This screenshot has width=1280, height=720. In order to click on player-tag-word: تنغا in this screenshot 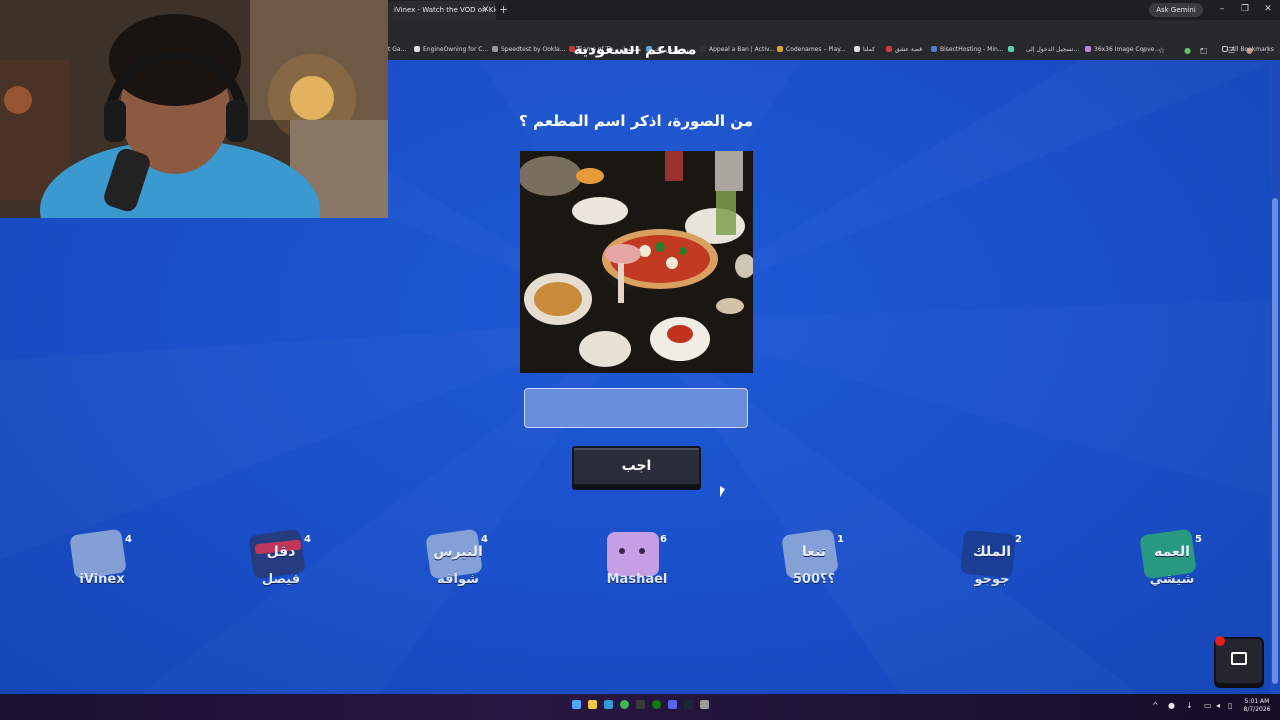, I will do `click(814, 552)`.